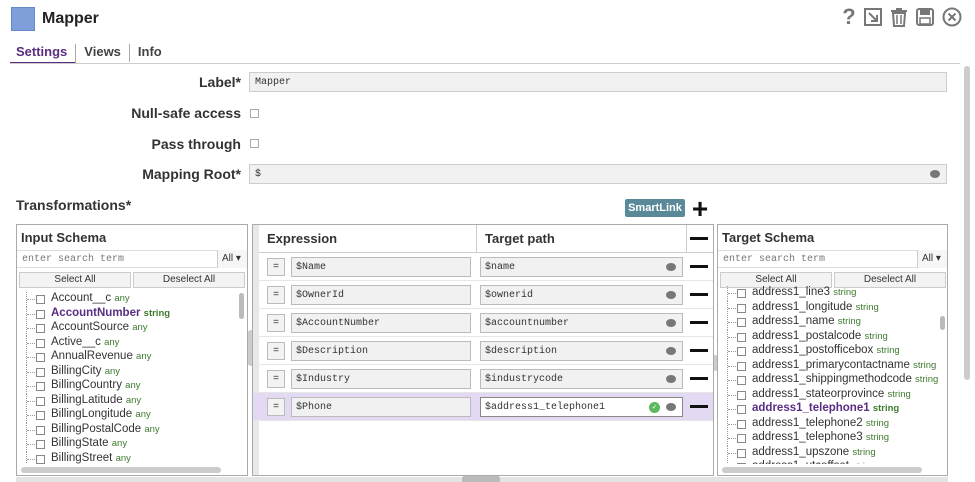 Image resolution: width=975 pixels, height=482 pixels. Describe the element at coordinates (828, 438) in the screenshot. I see `schema-field: address1_telephone3 string` at that location.